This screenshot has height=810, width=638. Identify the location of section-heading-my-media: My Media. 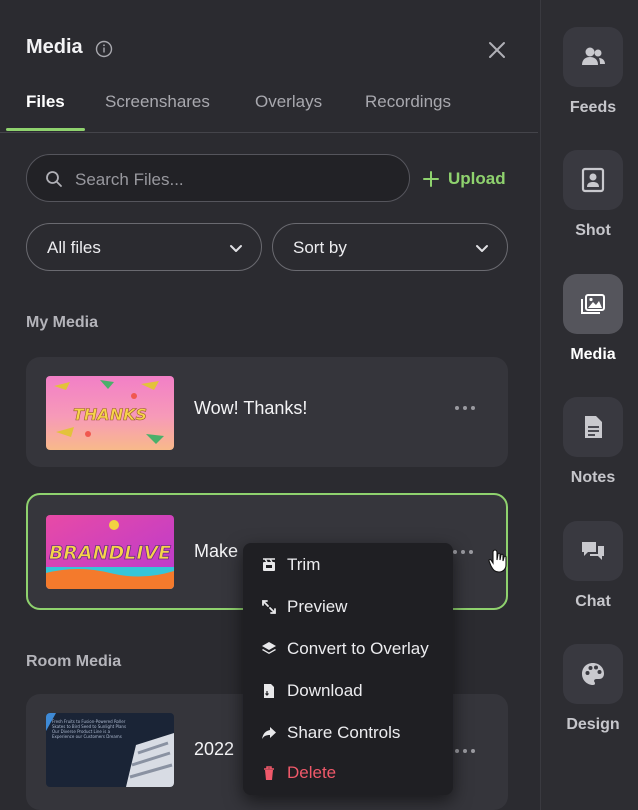
(62, 322).